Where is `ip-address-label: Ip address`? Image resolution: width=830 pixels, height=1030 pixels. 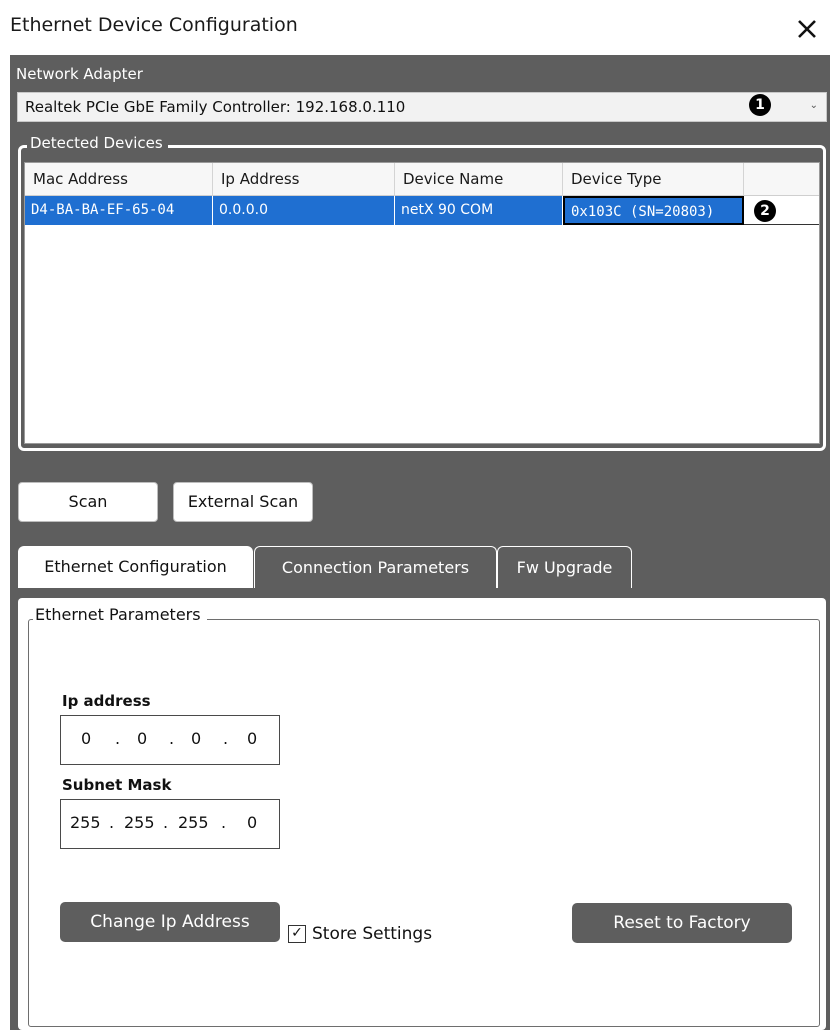 ip-address-label: Ip address is located at coordinates (106, 701).